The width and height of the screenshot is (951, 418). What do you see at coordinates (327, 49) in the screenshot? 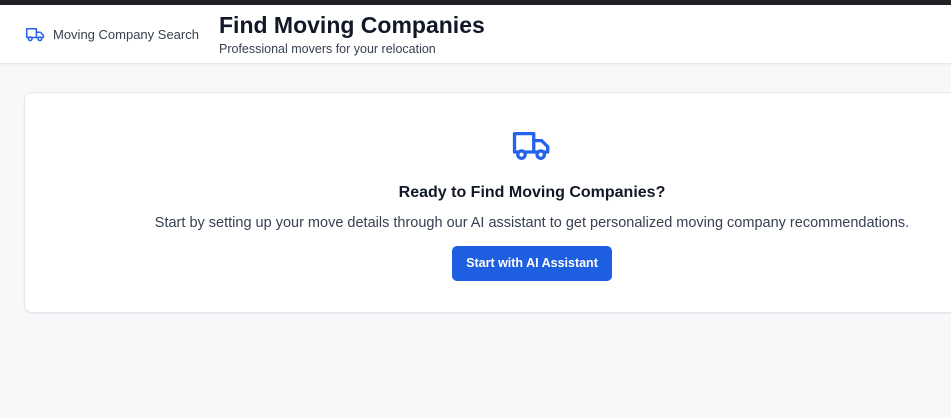
I see `page-subtitle: Professional movers for your relocation` at bounding box center [327, 49].